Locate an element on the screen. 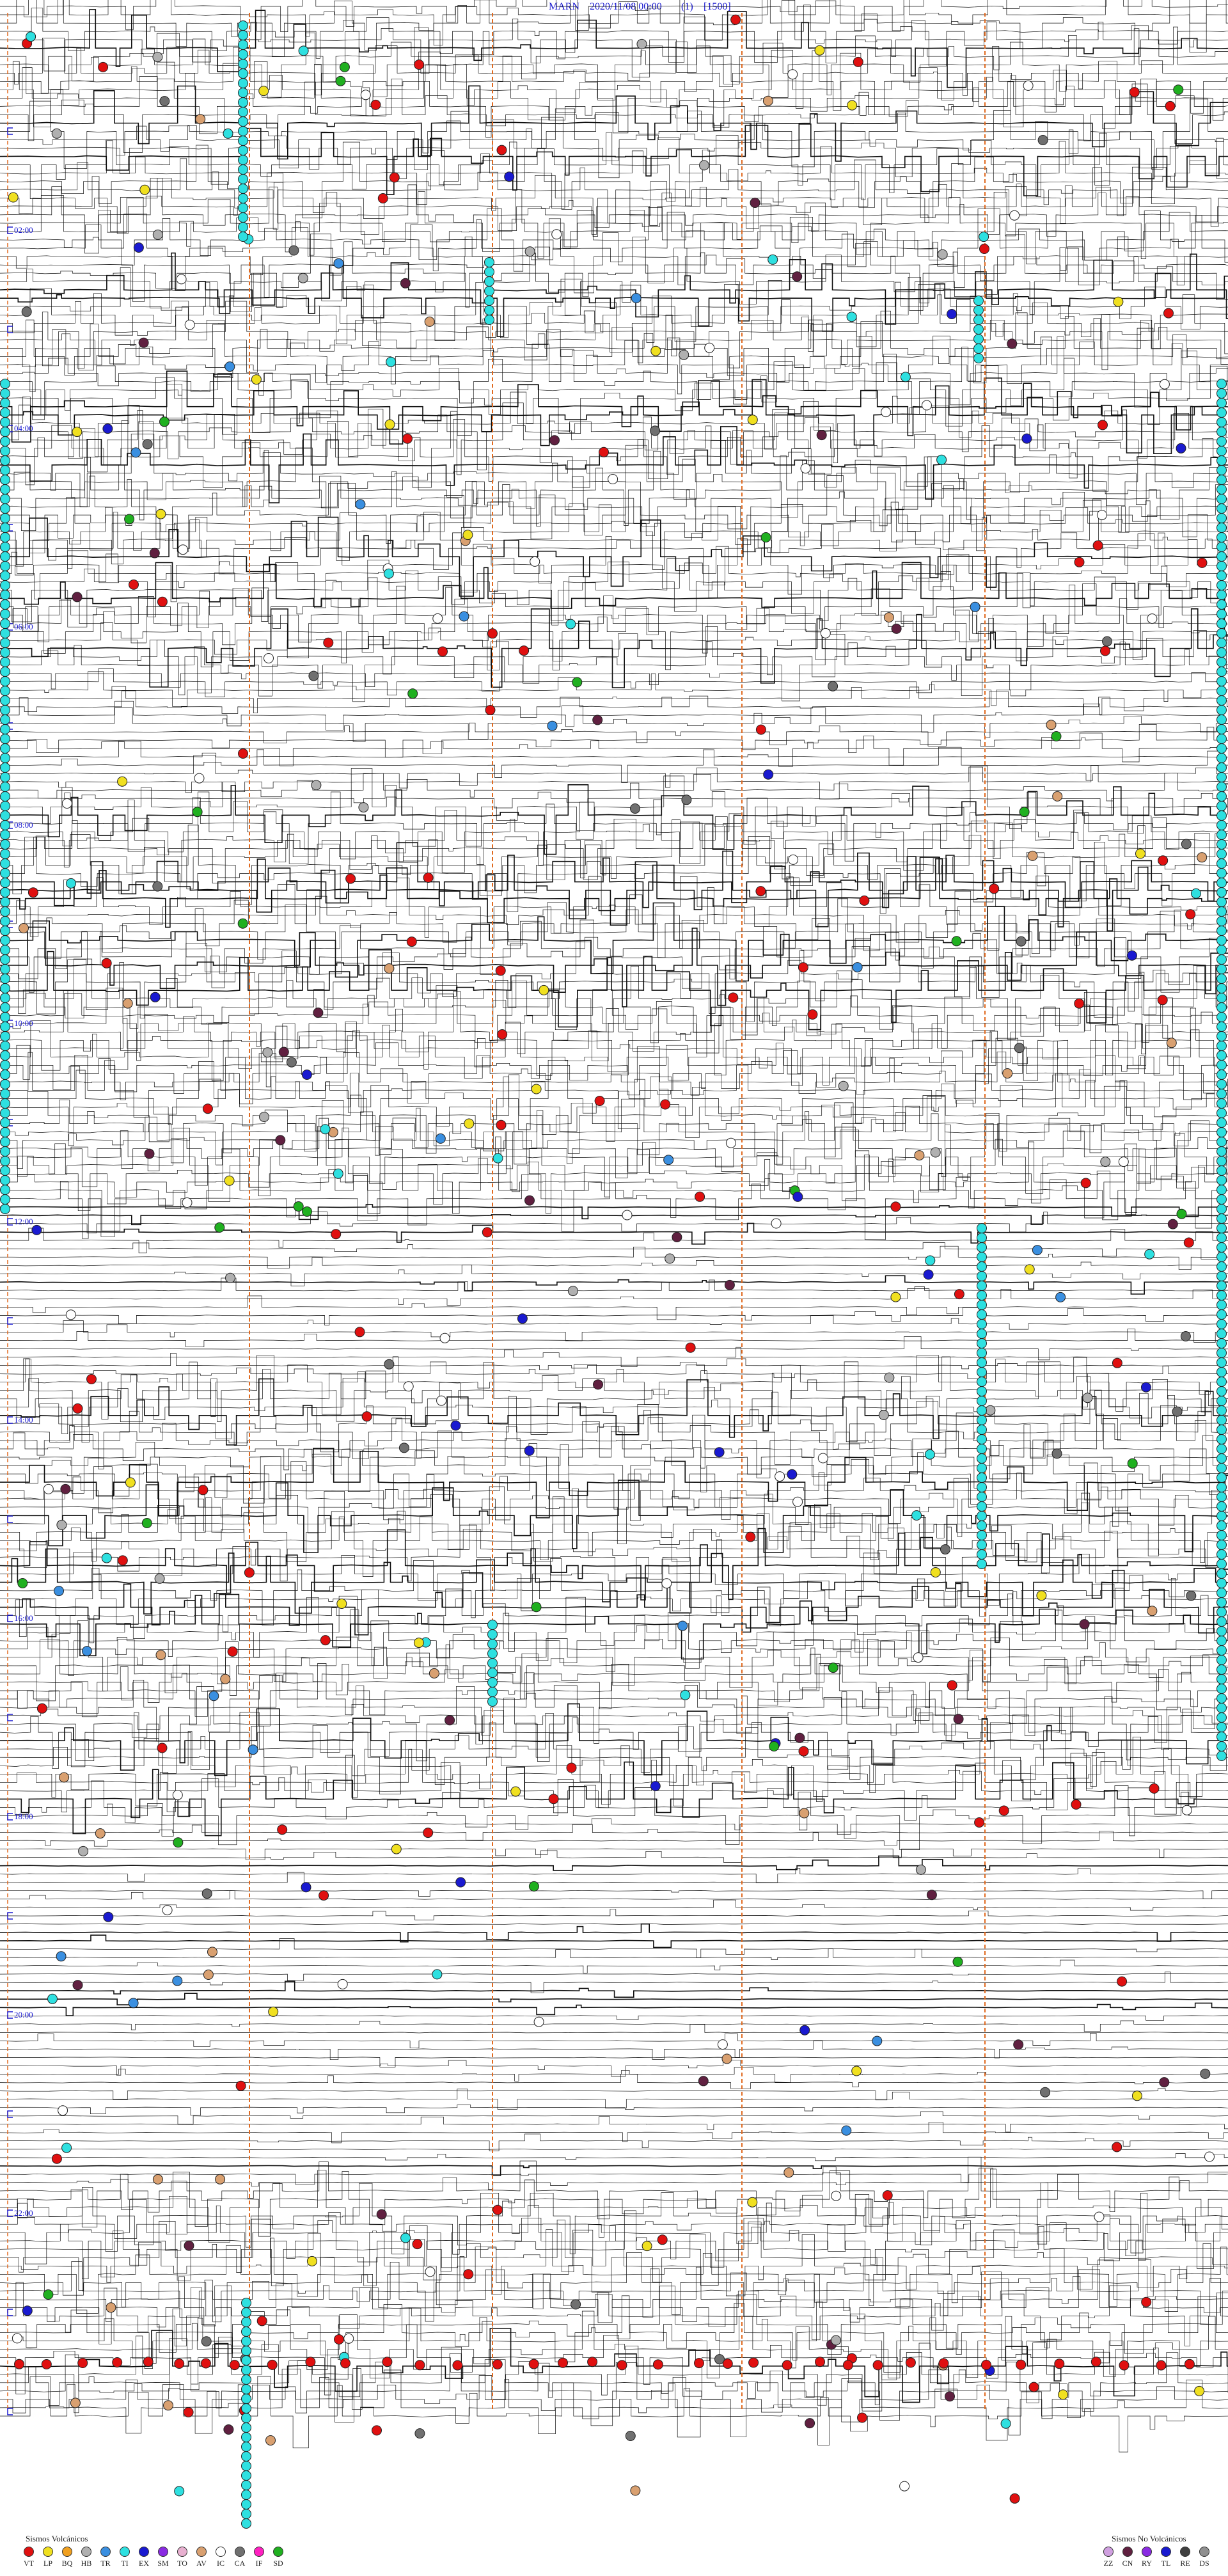 The width and height of the screenshot is (1228, 2576). legend-item-av: AV is located at coordinates (201, 2557).